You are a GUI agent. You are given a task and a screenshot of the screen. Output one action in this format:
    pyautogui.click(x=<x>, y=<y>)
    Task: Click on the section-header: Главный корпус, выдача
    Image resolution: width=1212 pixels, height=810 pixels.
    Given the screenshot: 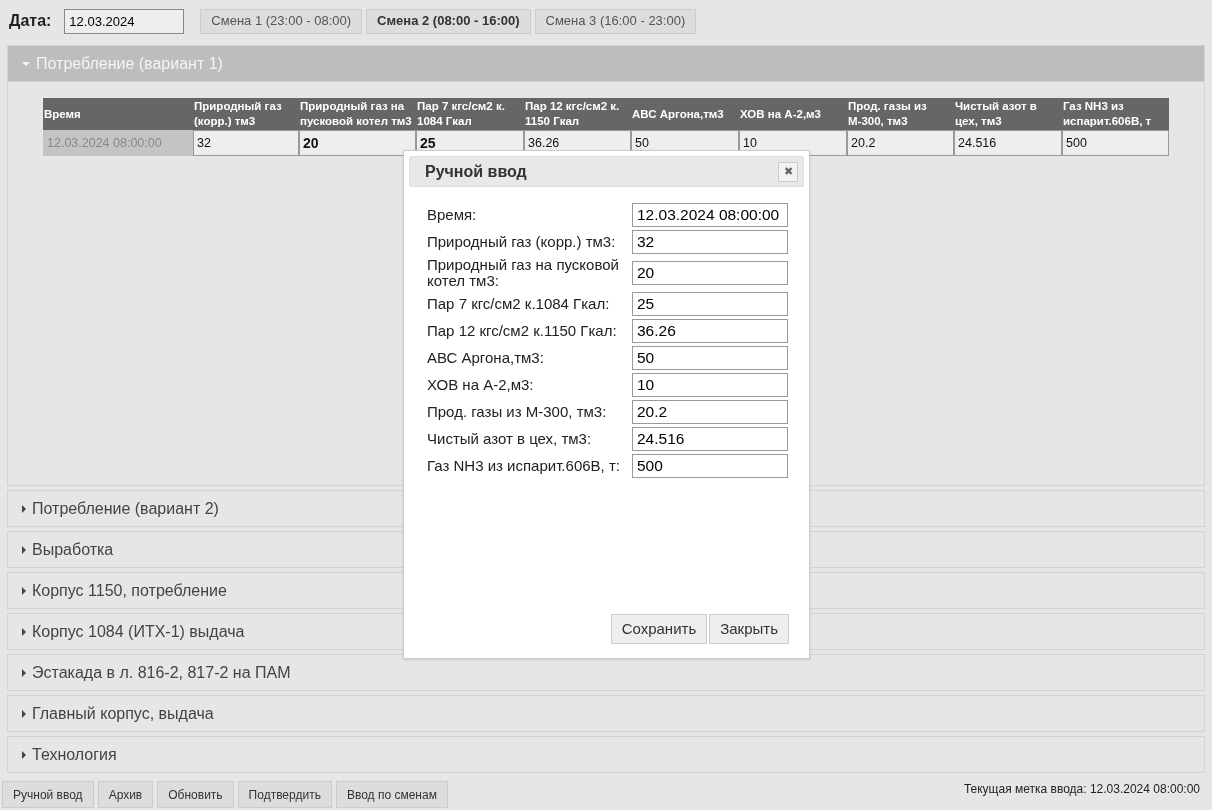 What is the action you would take?
    pyautogui.click(x=606, y=713)
    